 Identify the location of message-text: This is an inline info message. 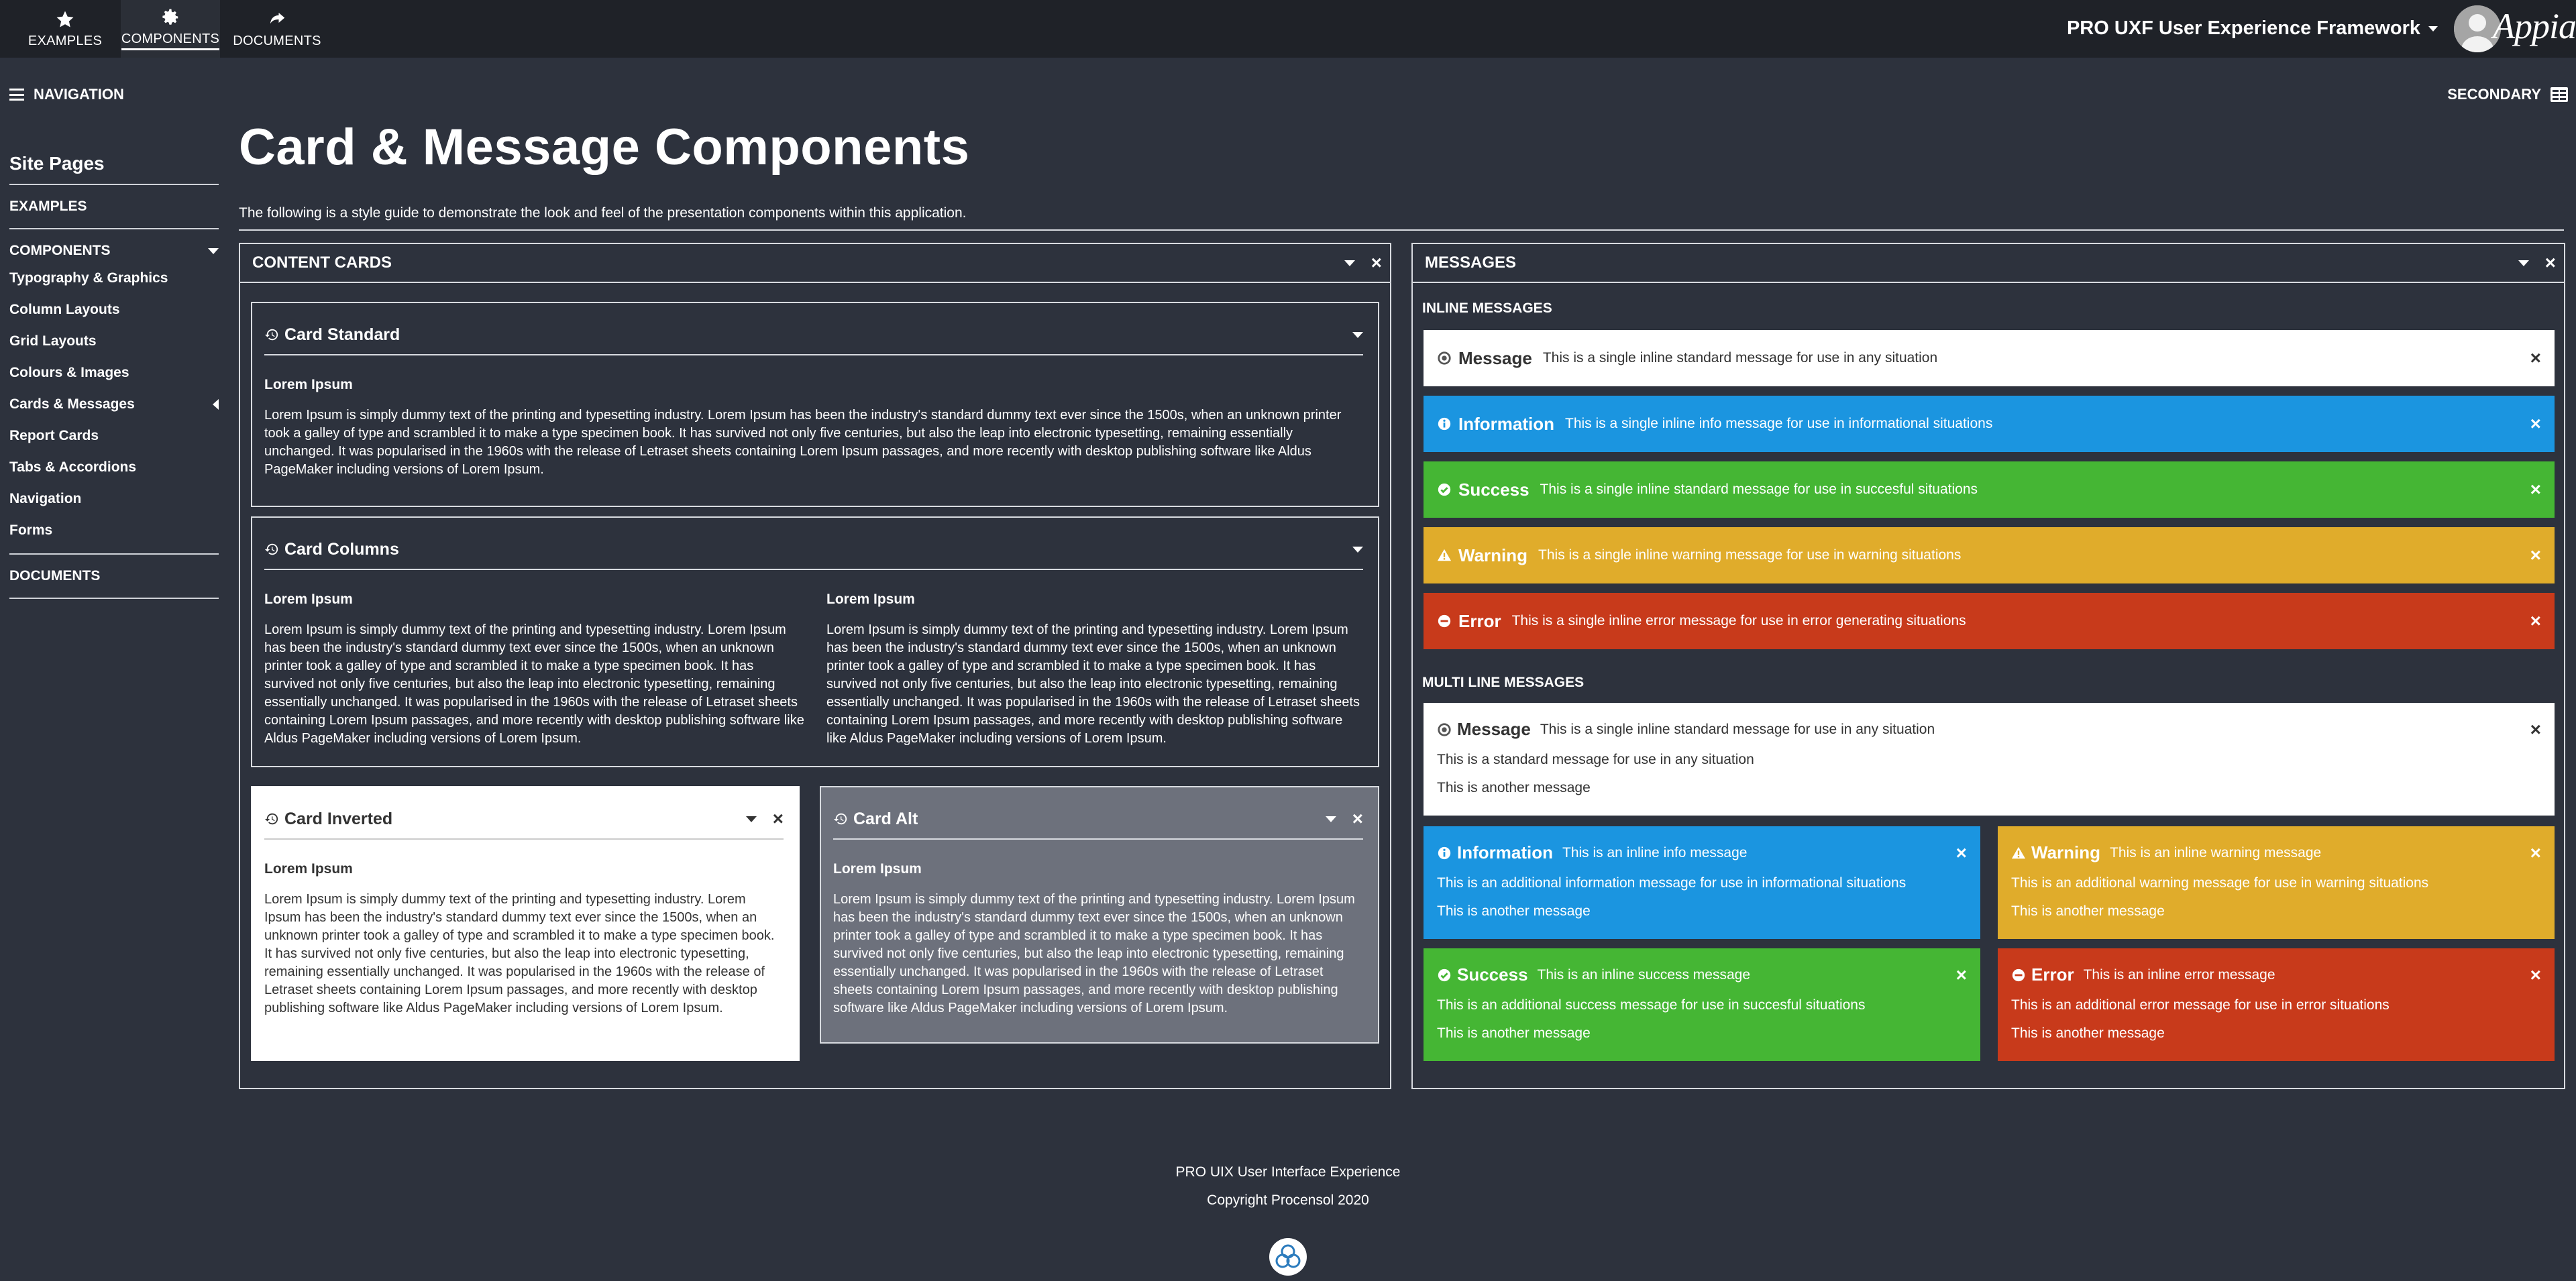
(1655, 852).